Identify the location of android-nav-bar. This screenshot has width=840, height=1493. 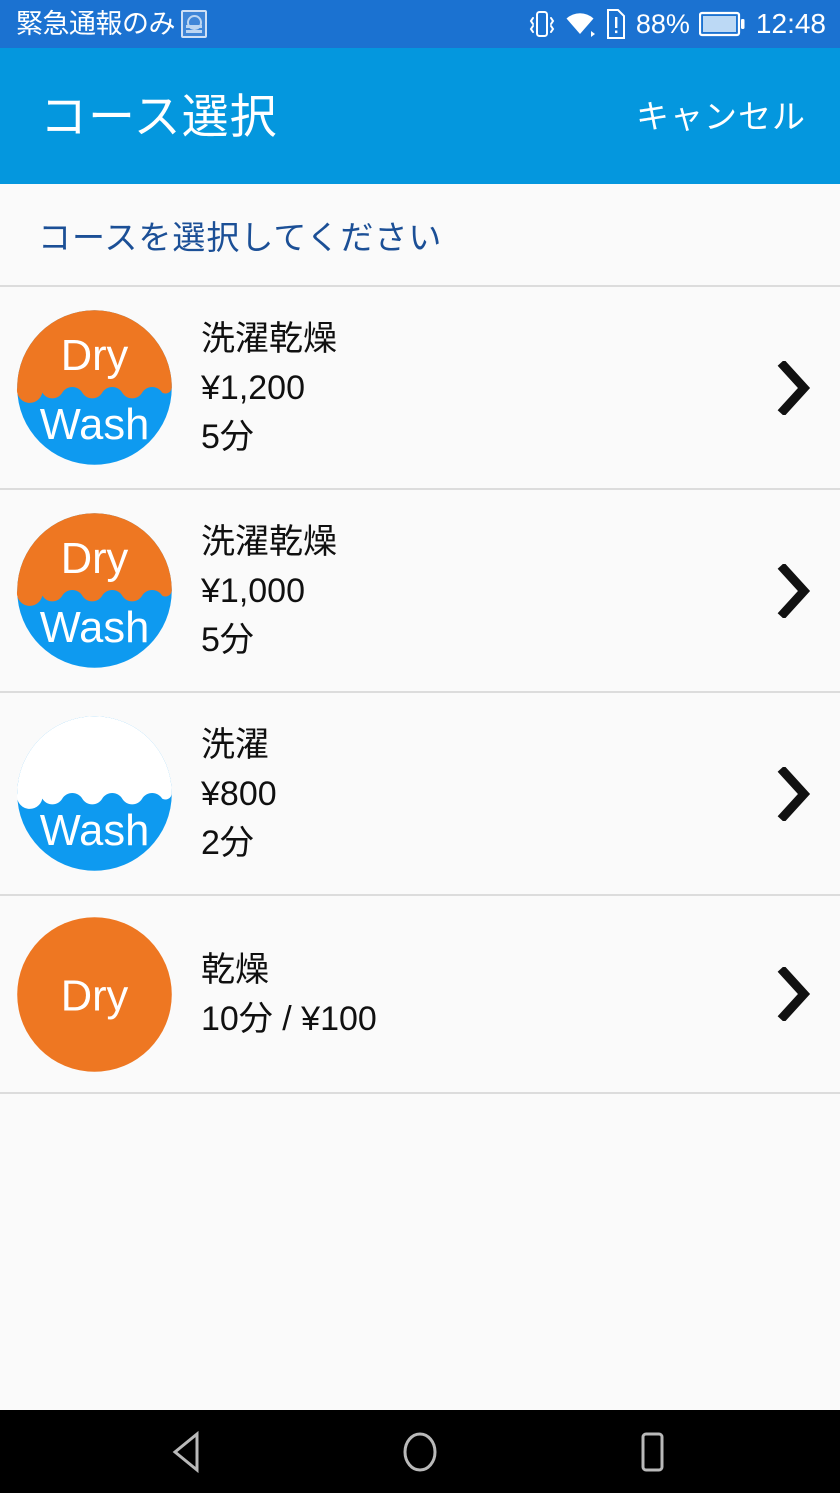
(420, 1451).